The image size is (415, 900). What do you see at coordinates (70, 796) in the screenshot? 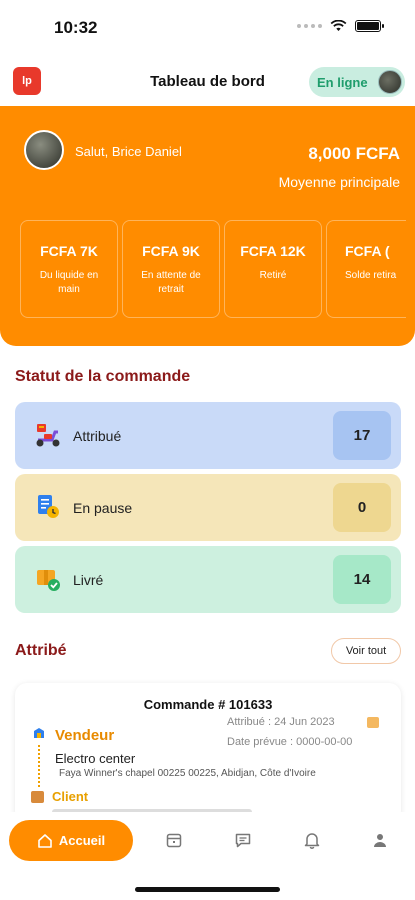
I see `client-label: Client` at bounding box center [70, 796].